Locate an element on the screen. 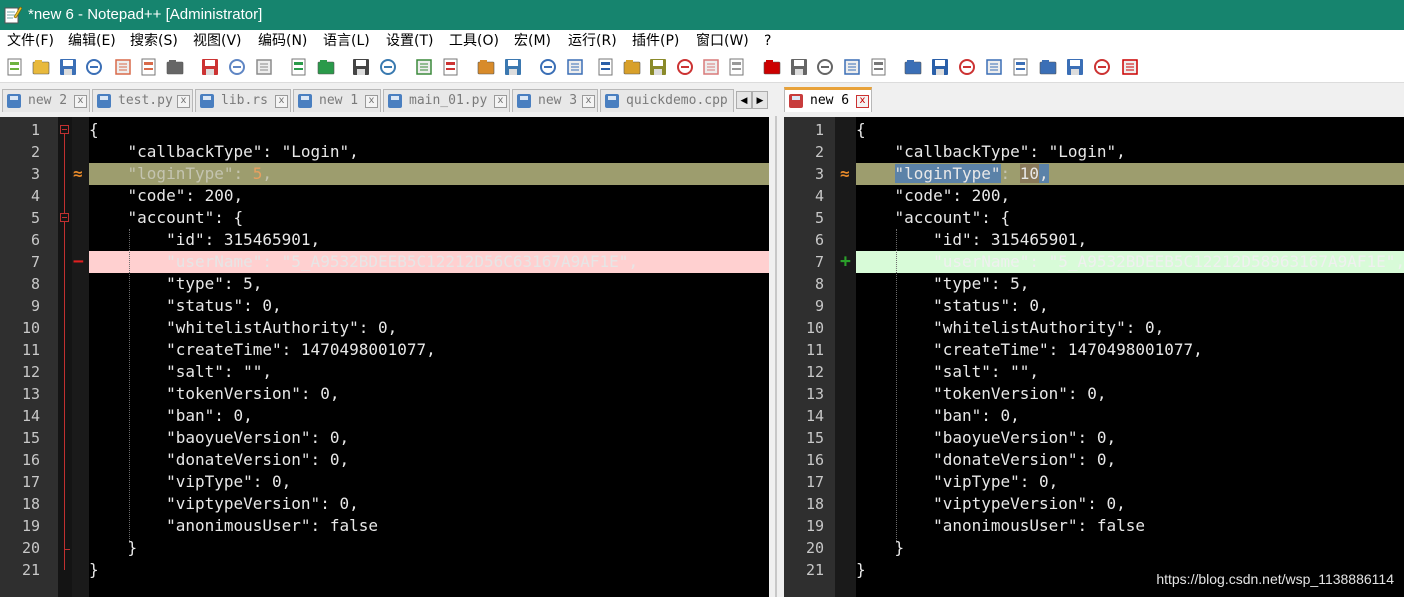 The image size is (1404, 597). view-splitter is located at coordinates (776, 341).